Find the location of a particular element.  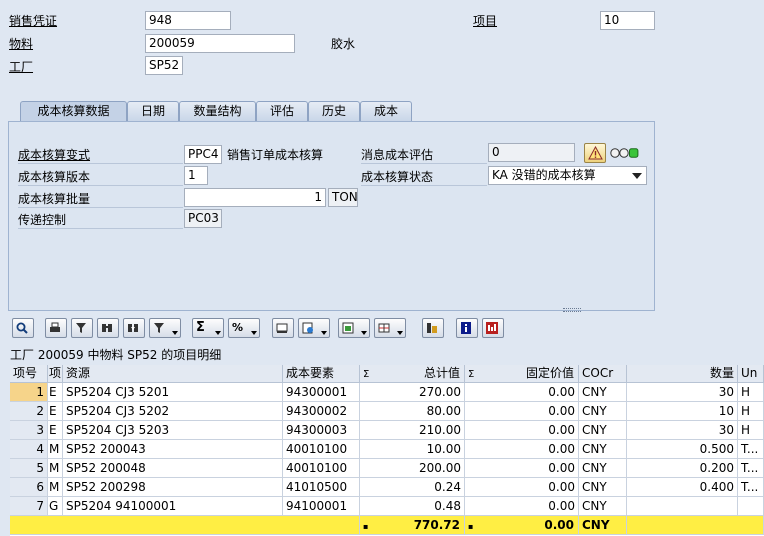

tab-costing-data: 成本核算数据 is located at coordinates (73, 111).